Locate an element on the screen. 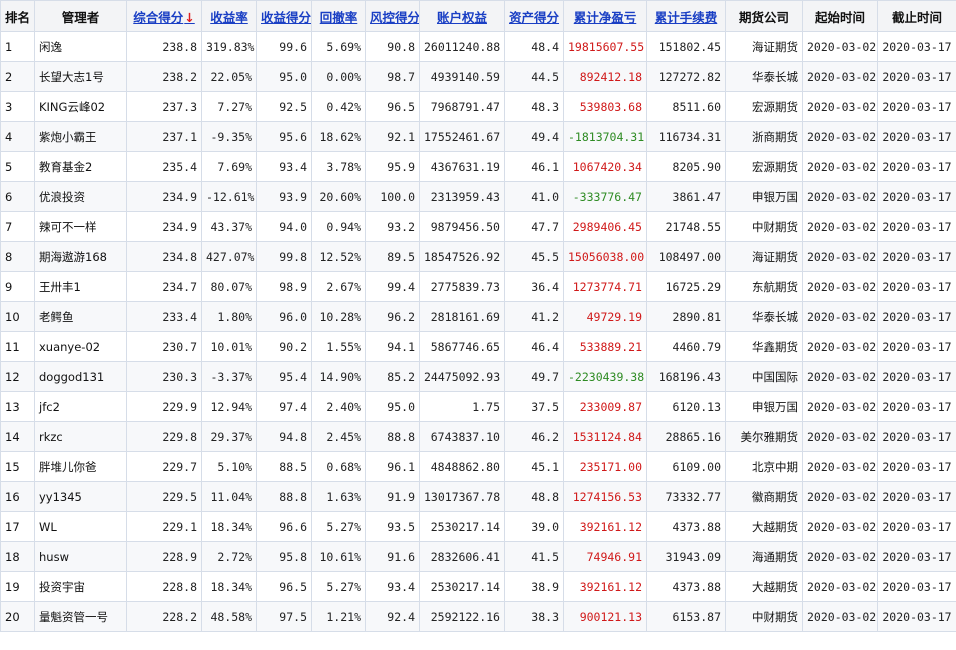 The image size is (956, 650). return-score: 93.9 is located at coordinates (284, 196).